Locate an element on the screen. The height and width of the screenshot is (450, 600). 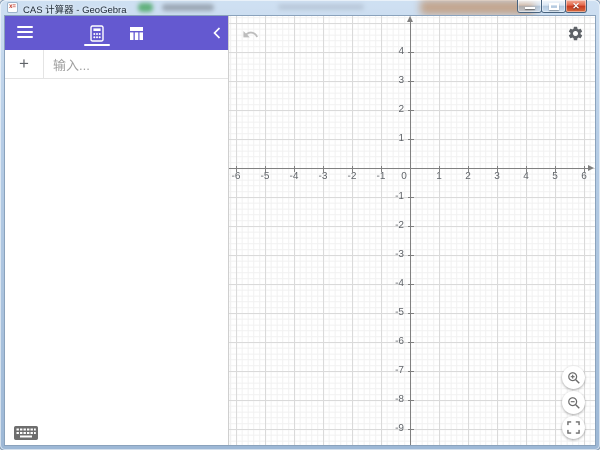
y-tick-label: -4 is located at coordinates (399, 283).